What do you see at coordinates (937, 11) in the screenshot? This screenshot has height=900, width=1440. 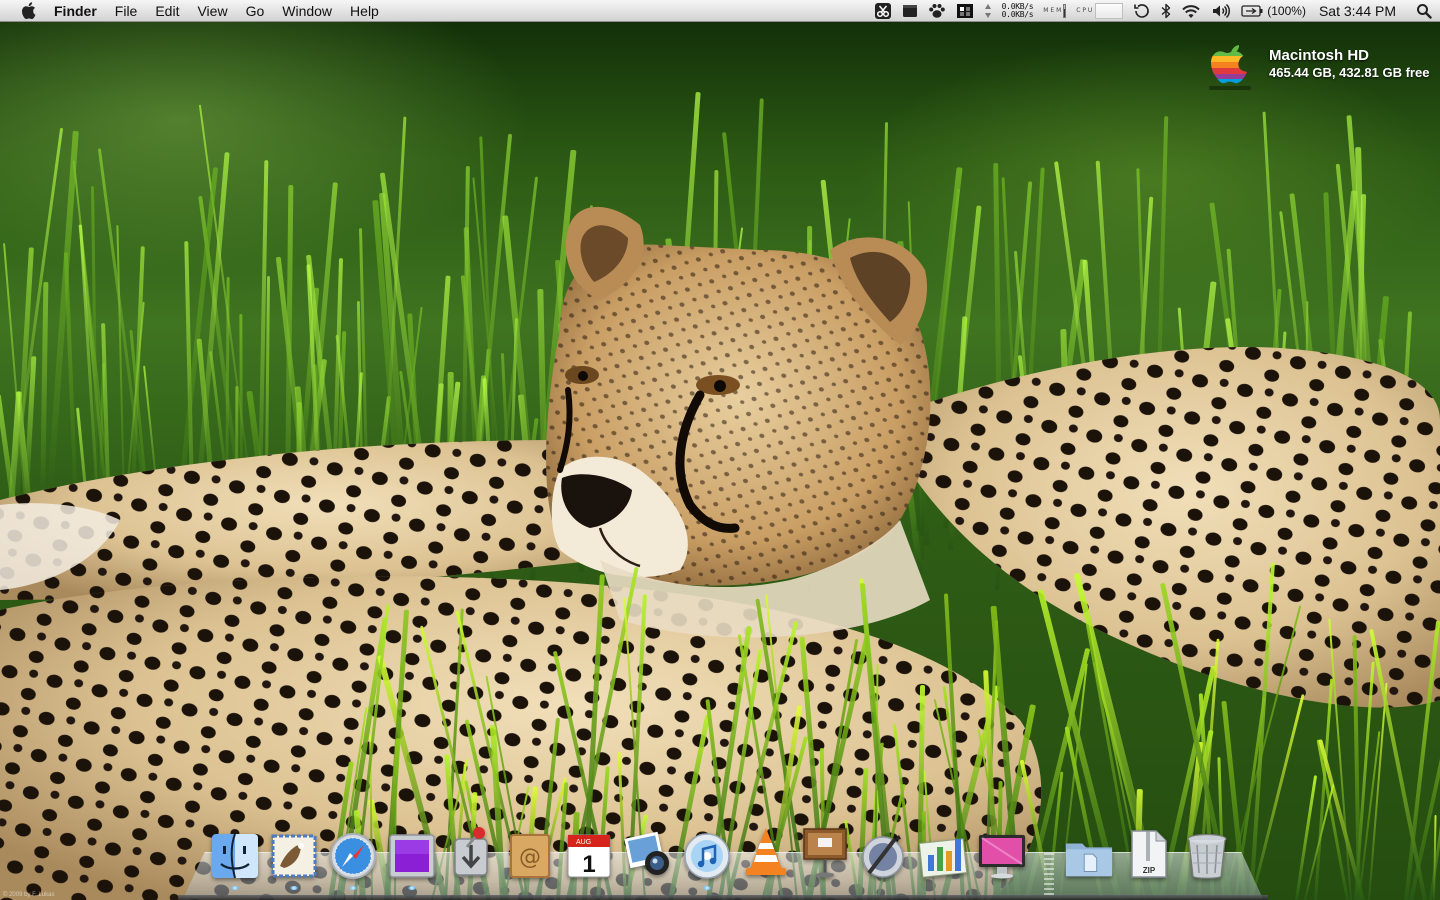 I see `paw-icon` at bounding box center [937, 11].